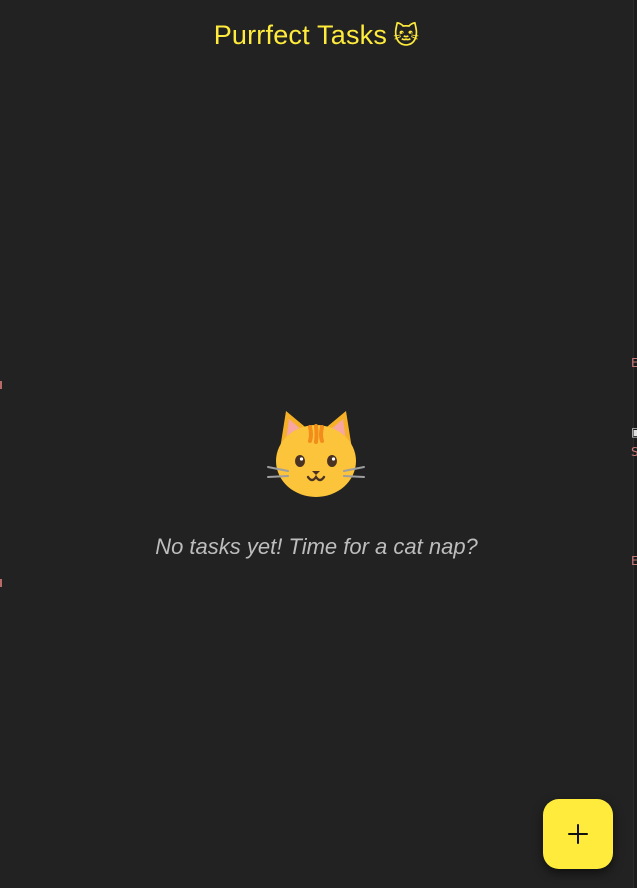 This screenshot has height=888, width=637. I want to click on edge-artifact: S, so click(634, 452).